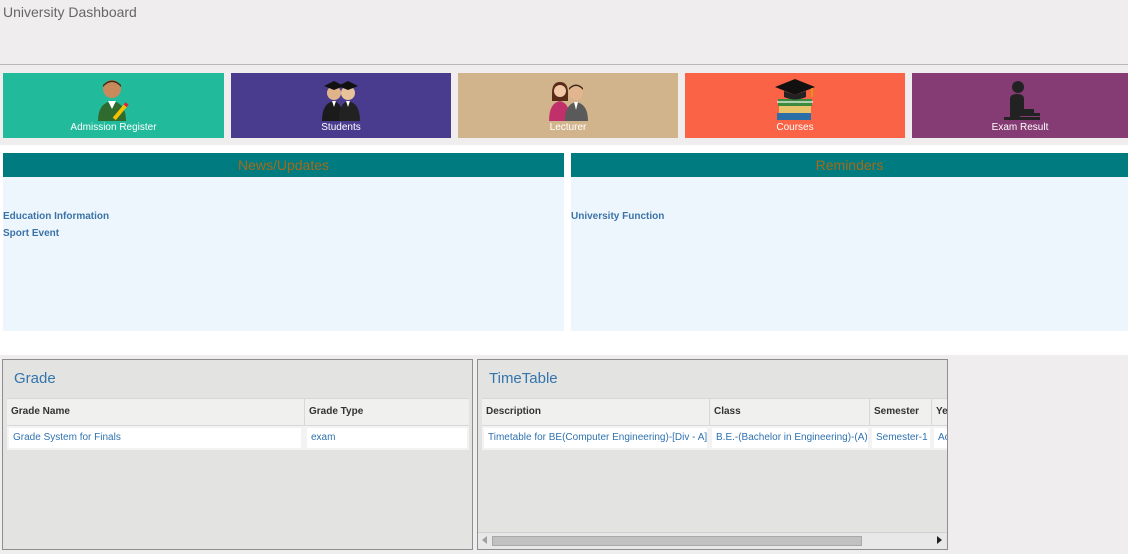 This screenshot has height=554, width=1128. I want to click on timetable-title: TimeTable, so click(523, 378).